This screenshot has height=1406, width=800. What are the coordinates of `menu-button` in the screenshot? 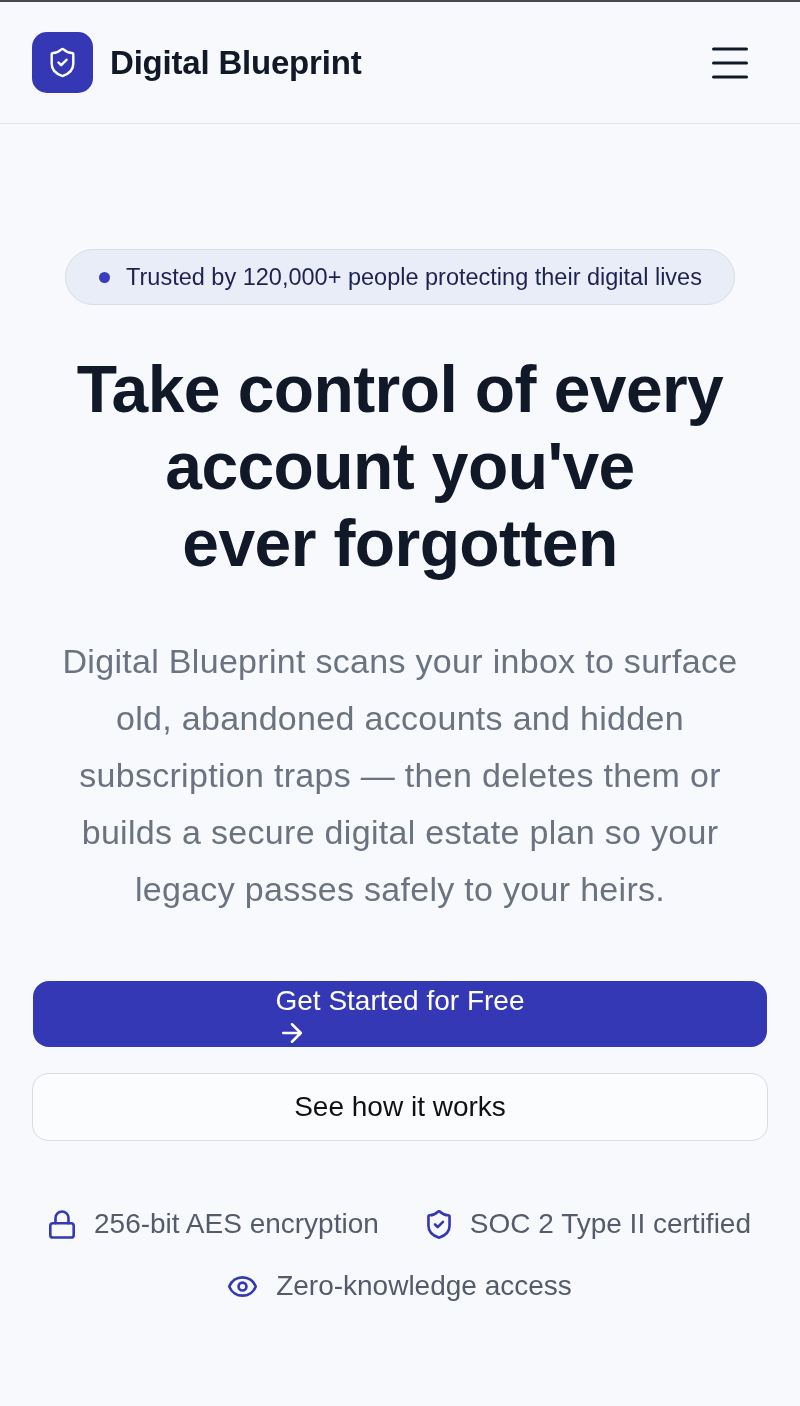 It's located at (730, 62).